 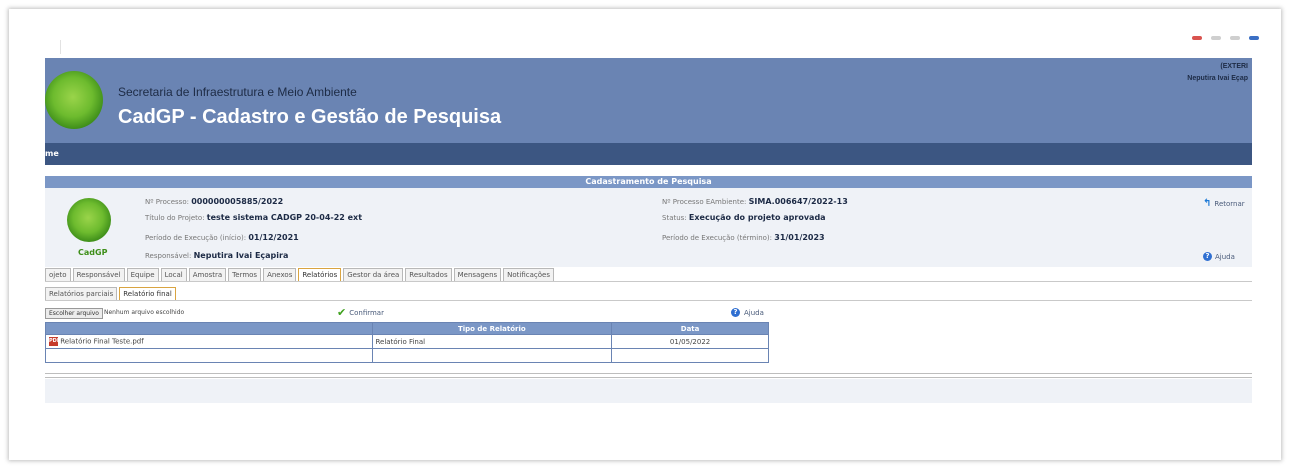 I want to click on tab-projeto: ojeto, so click(x=58, y=274).